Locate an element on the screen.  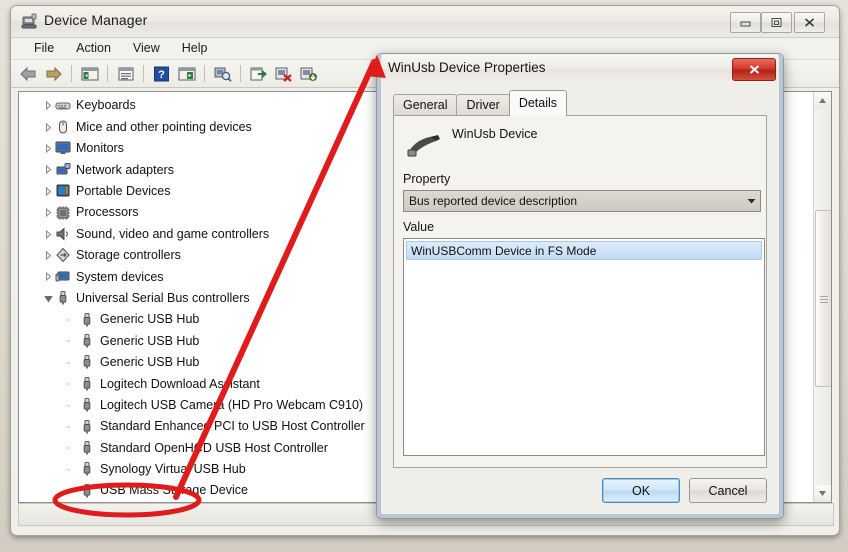
tree-scrollbar is located at coordinates (822, 297).